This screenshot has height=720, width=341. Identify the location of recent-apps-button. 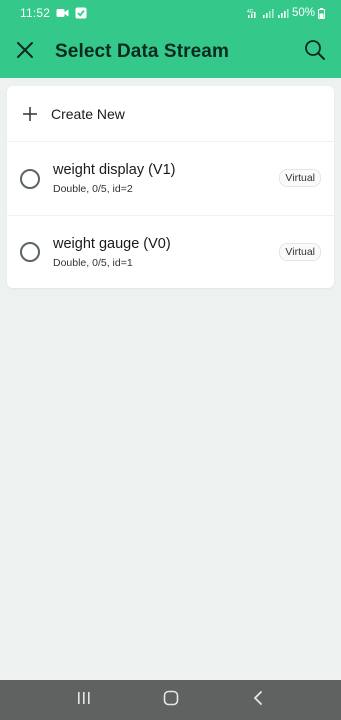
(84, 700).